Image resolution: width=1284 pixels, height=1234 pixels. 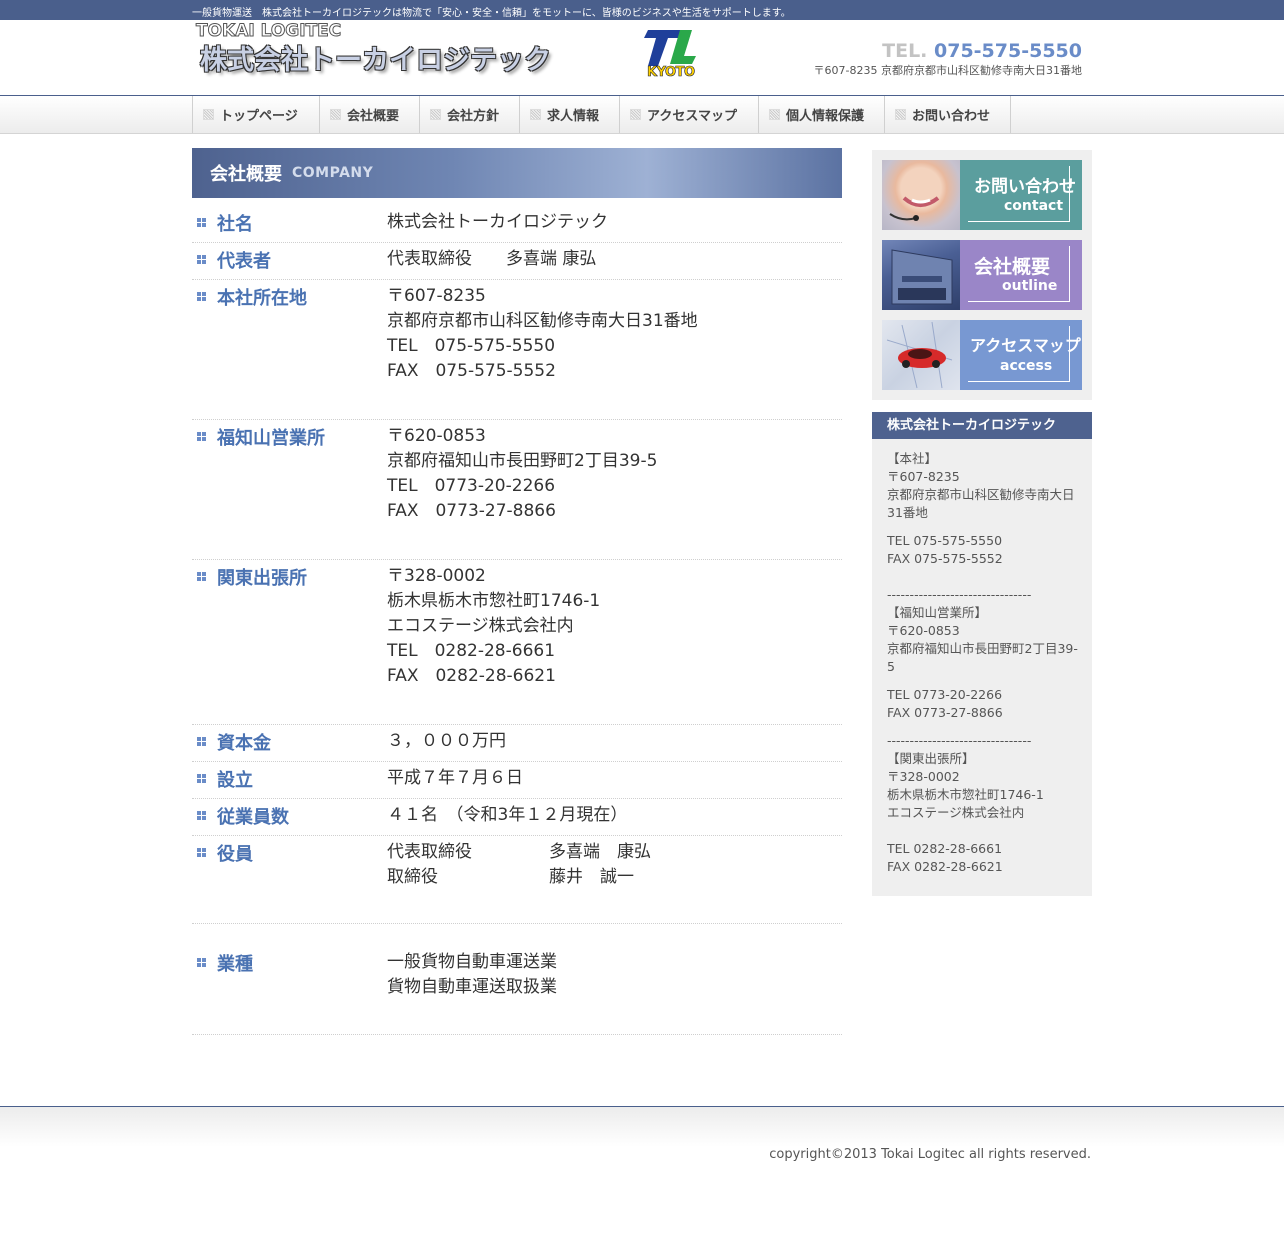 I want to click on nav-item-privacy: 個人情報保護, so click(x=822, y=114).